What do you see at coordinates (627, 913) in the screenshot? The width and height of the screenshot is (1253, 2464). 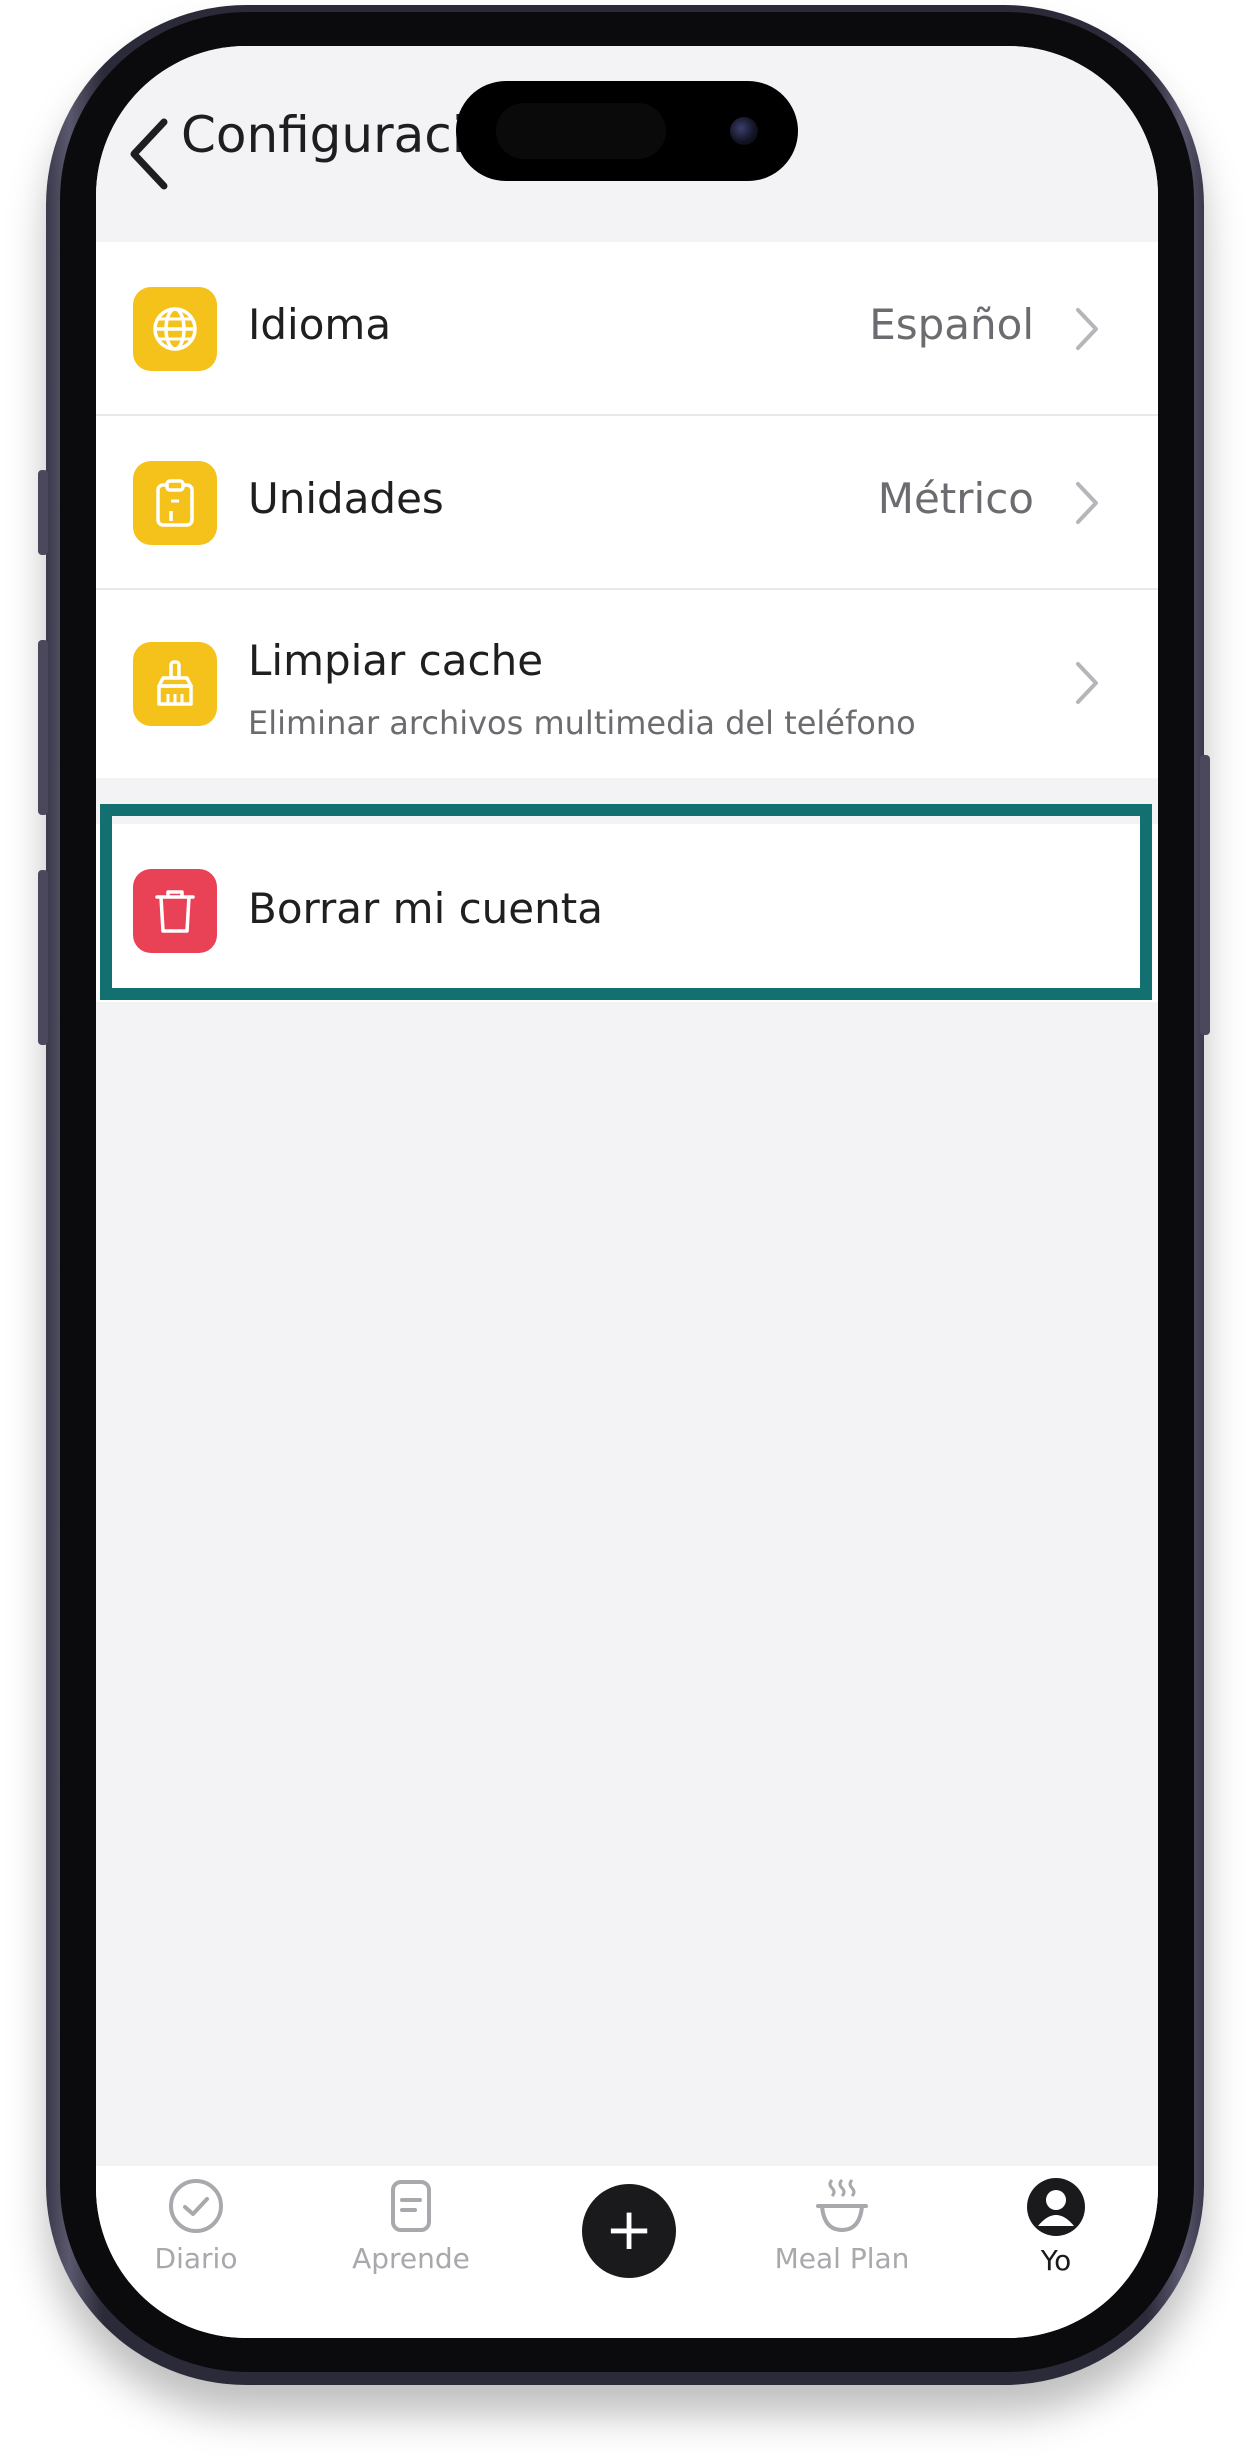 I see `delete-account-button: Borrar mi cuenta` at bounding box center [627, 913].